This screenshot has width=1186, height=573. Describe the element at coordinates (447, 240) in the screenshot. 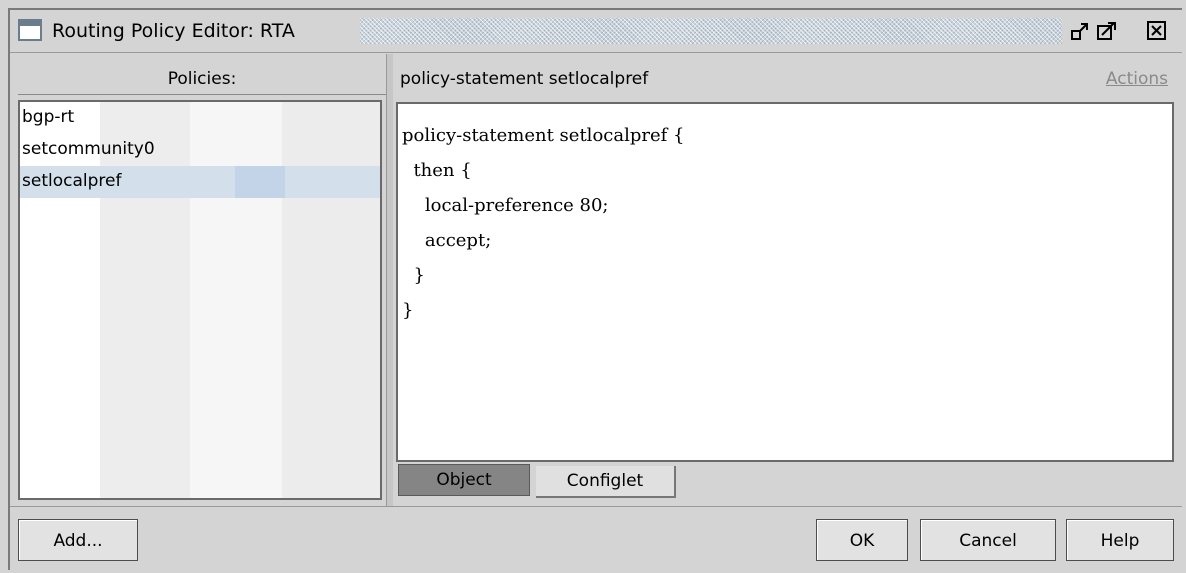

I see `code-line: accept;` at that location.